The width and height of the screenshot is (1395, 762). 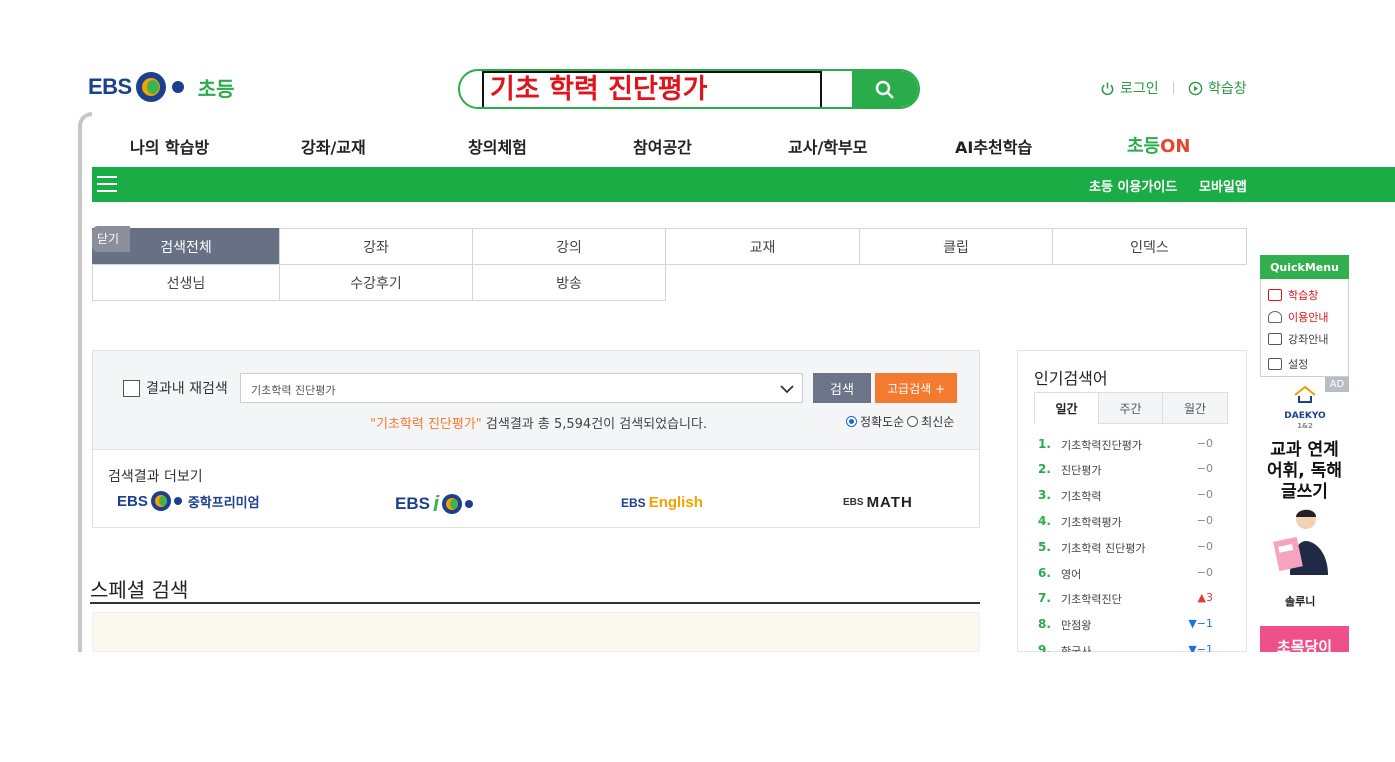 I want to click on brand-i-text: i, so click(x=436, y=503).